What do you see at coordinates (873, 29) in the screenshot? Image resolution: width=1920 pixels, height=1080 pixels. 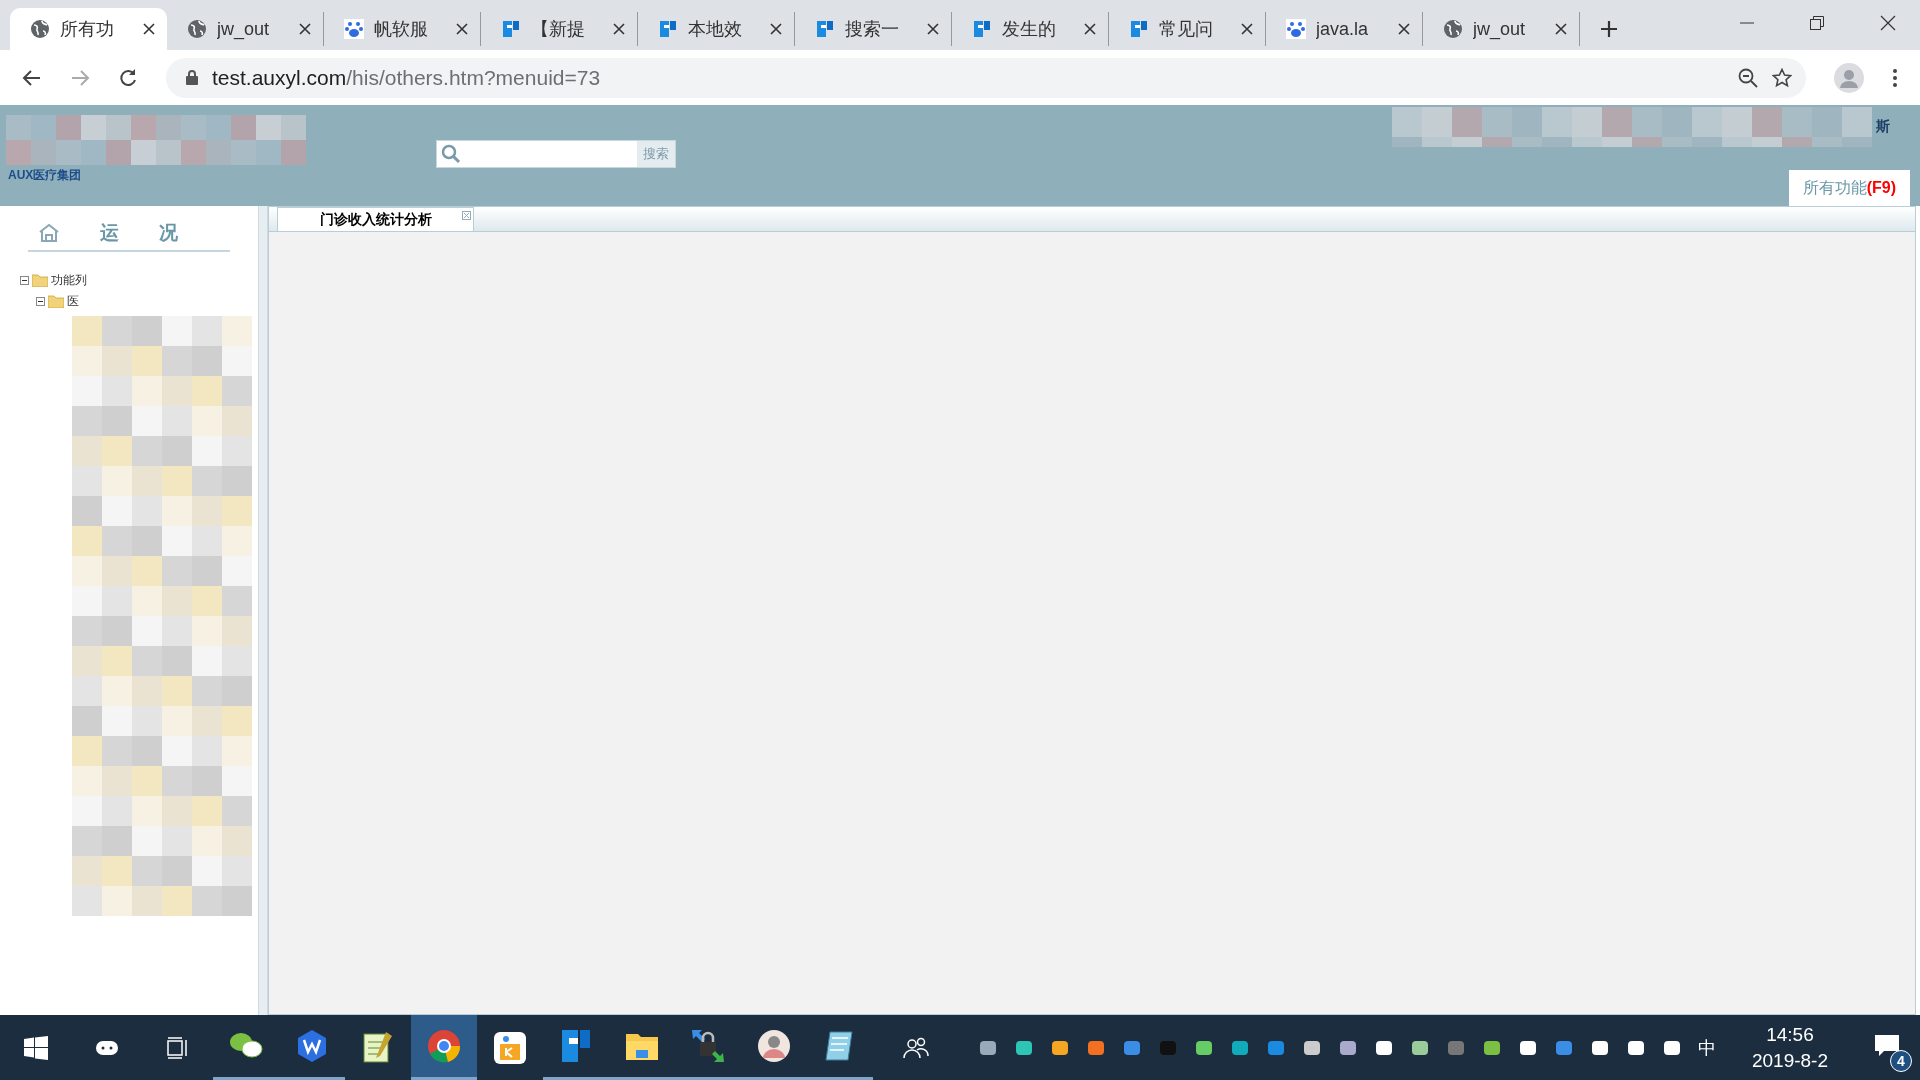 I see `browser-tab: 搜索一` at bounding box center [873, 29].